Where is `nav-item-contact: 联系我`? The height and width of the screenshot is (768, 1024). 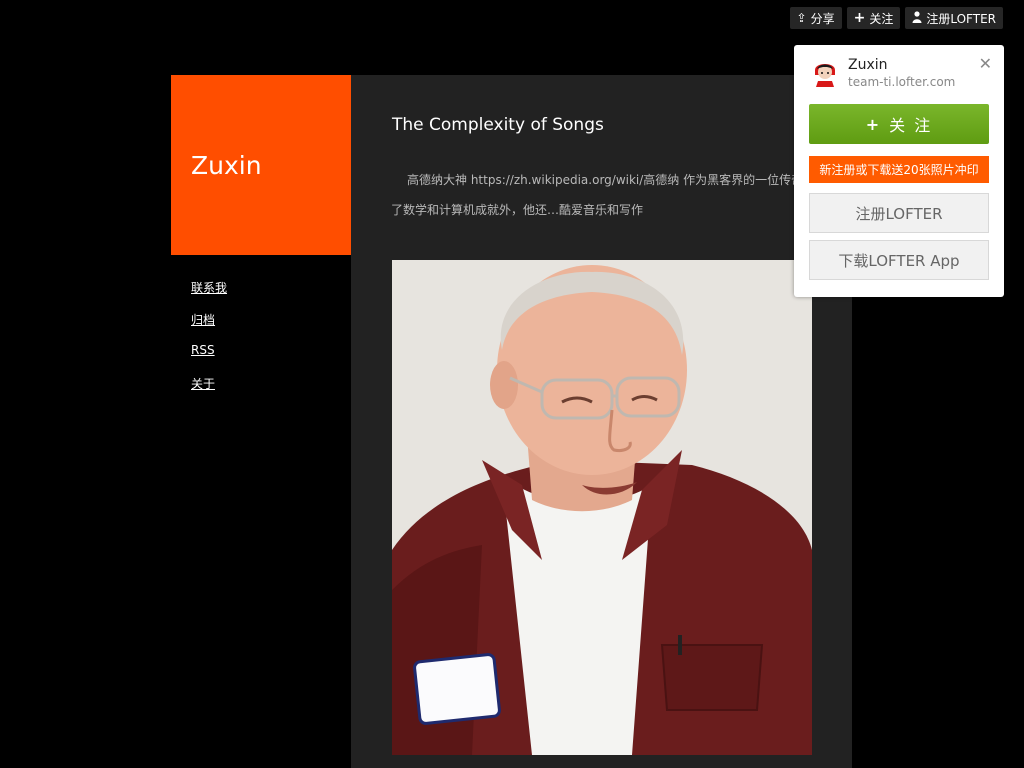
nav-item-contact: 联系我 is located at coordinates (209, 295).